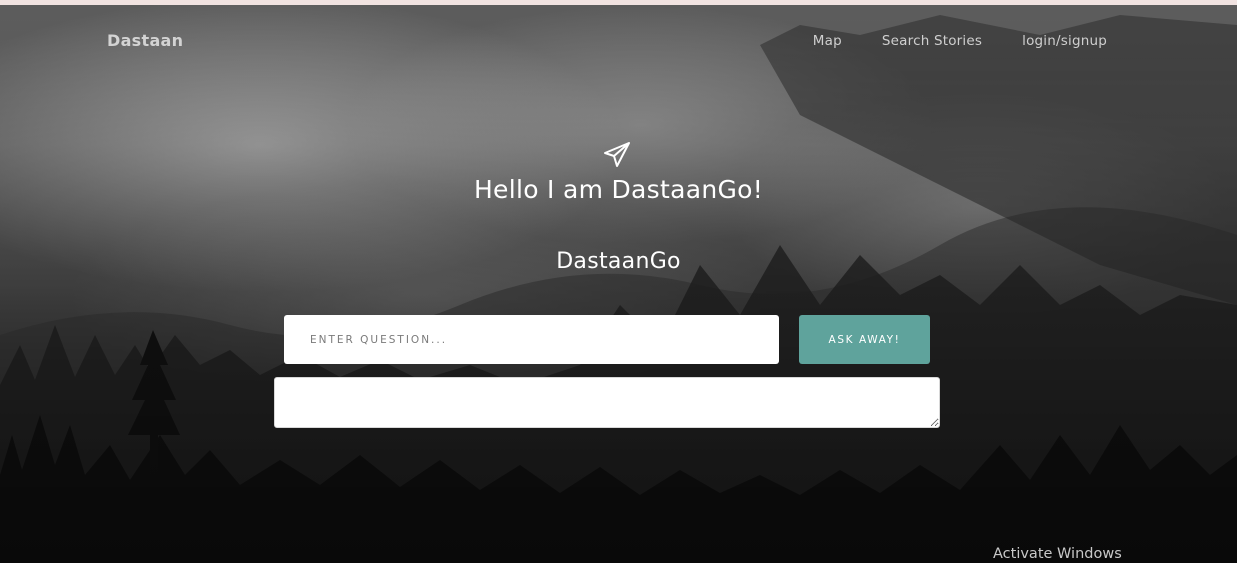  I want to click on nav-links: Map Search Stories login/signup, so click(960, 41).